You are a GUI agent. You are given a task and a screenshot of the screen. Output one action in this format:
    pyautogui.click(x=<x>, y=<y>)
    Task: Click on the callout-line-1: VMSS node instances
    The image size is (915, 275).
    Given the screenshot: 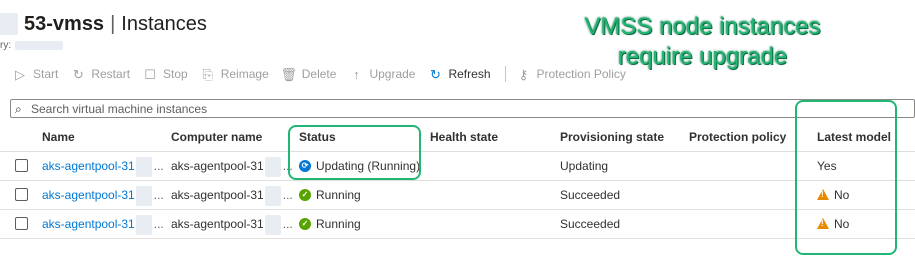 What is the action you would take?
    pyautogui.click(x=702, y=26)
    